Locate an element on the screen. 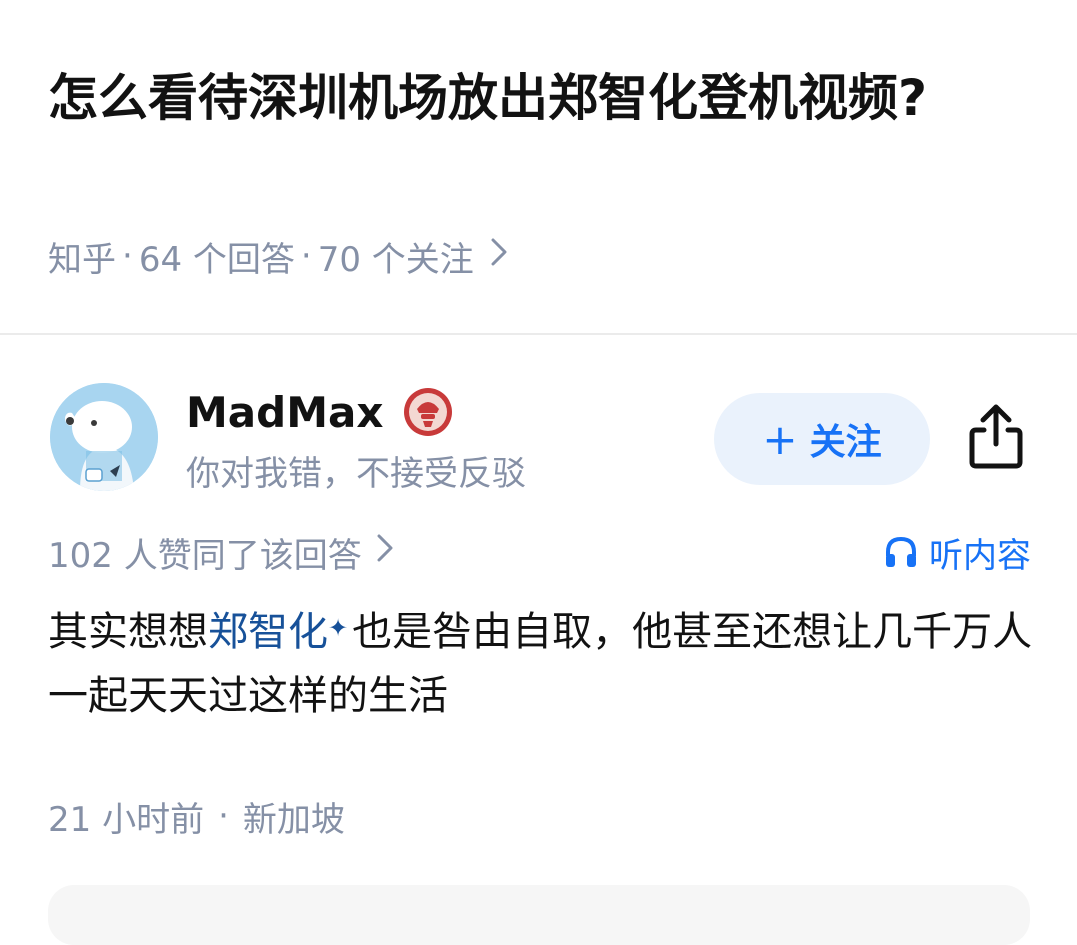 Image resolution: width=1077 pixels, height=945 pixels. listen-button: 听内容 is located at coordinates (957, 552).